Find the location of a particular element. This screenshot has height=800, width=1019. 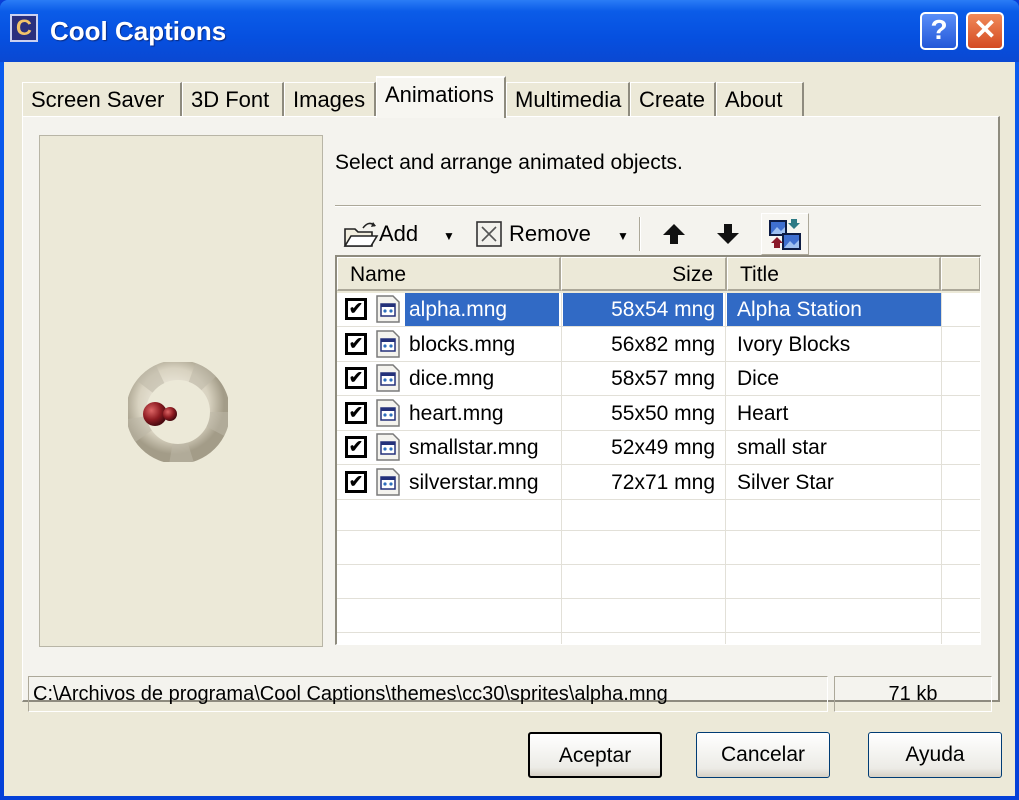

row-name: heart.mng is located at coordinates (456, 413).